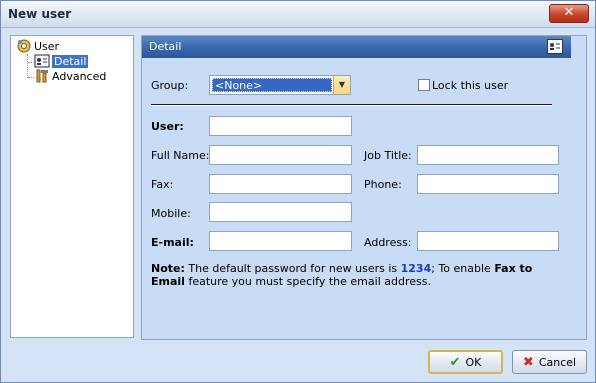 The width and height of the screenshot is (596, 383). What do you see at coordinates (70, 61) in the screenshot?
I see `tree-item-label: Detail` at bounding box center [70, 61].